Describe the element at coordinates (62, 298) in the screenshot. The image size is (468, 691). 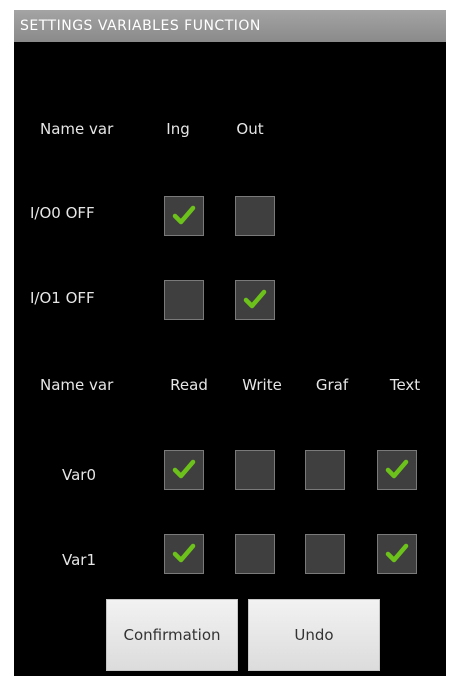
I see `row-label-io1: I/O1 OFF` at that location.